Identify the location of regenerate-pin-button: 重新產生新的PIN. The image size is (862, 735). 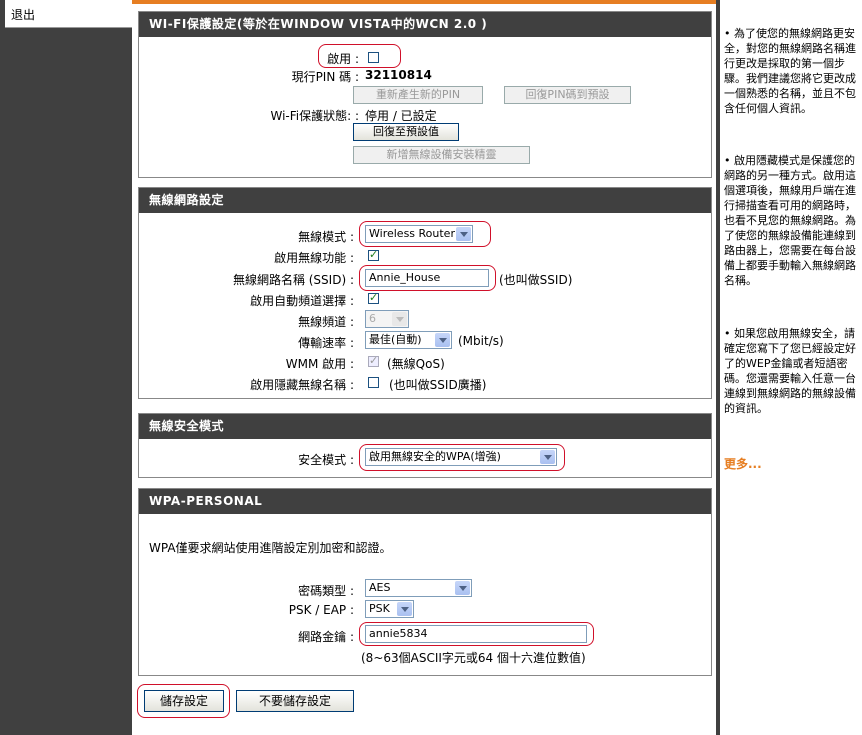
(418, 95).